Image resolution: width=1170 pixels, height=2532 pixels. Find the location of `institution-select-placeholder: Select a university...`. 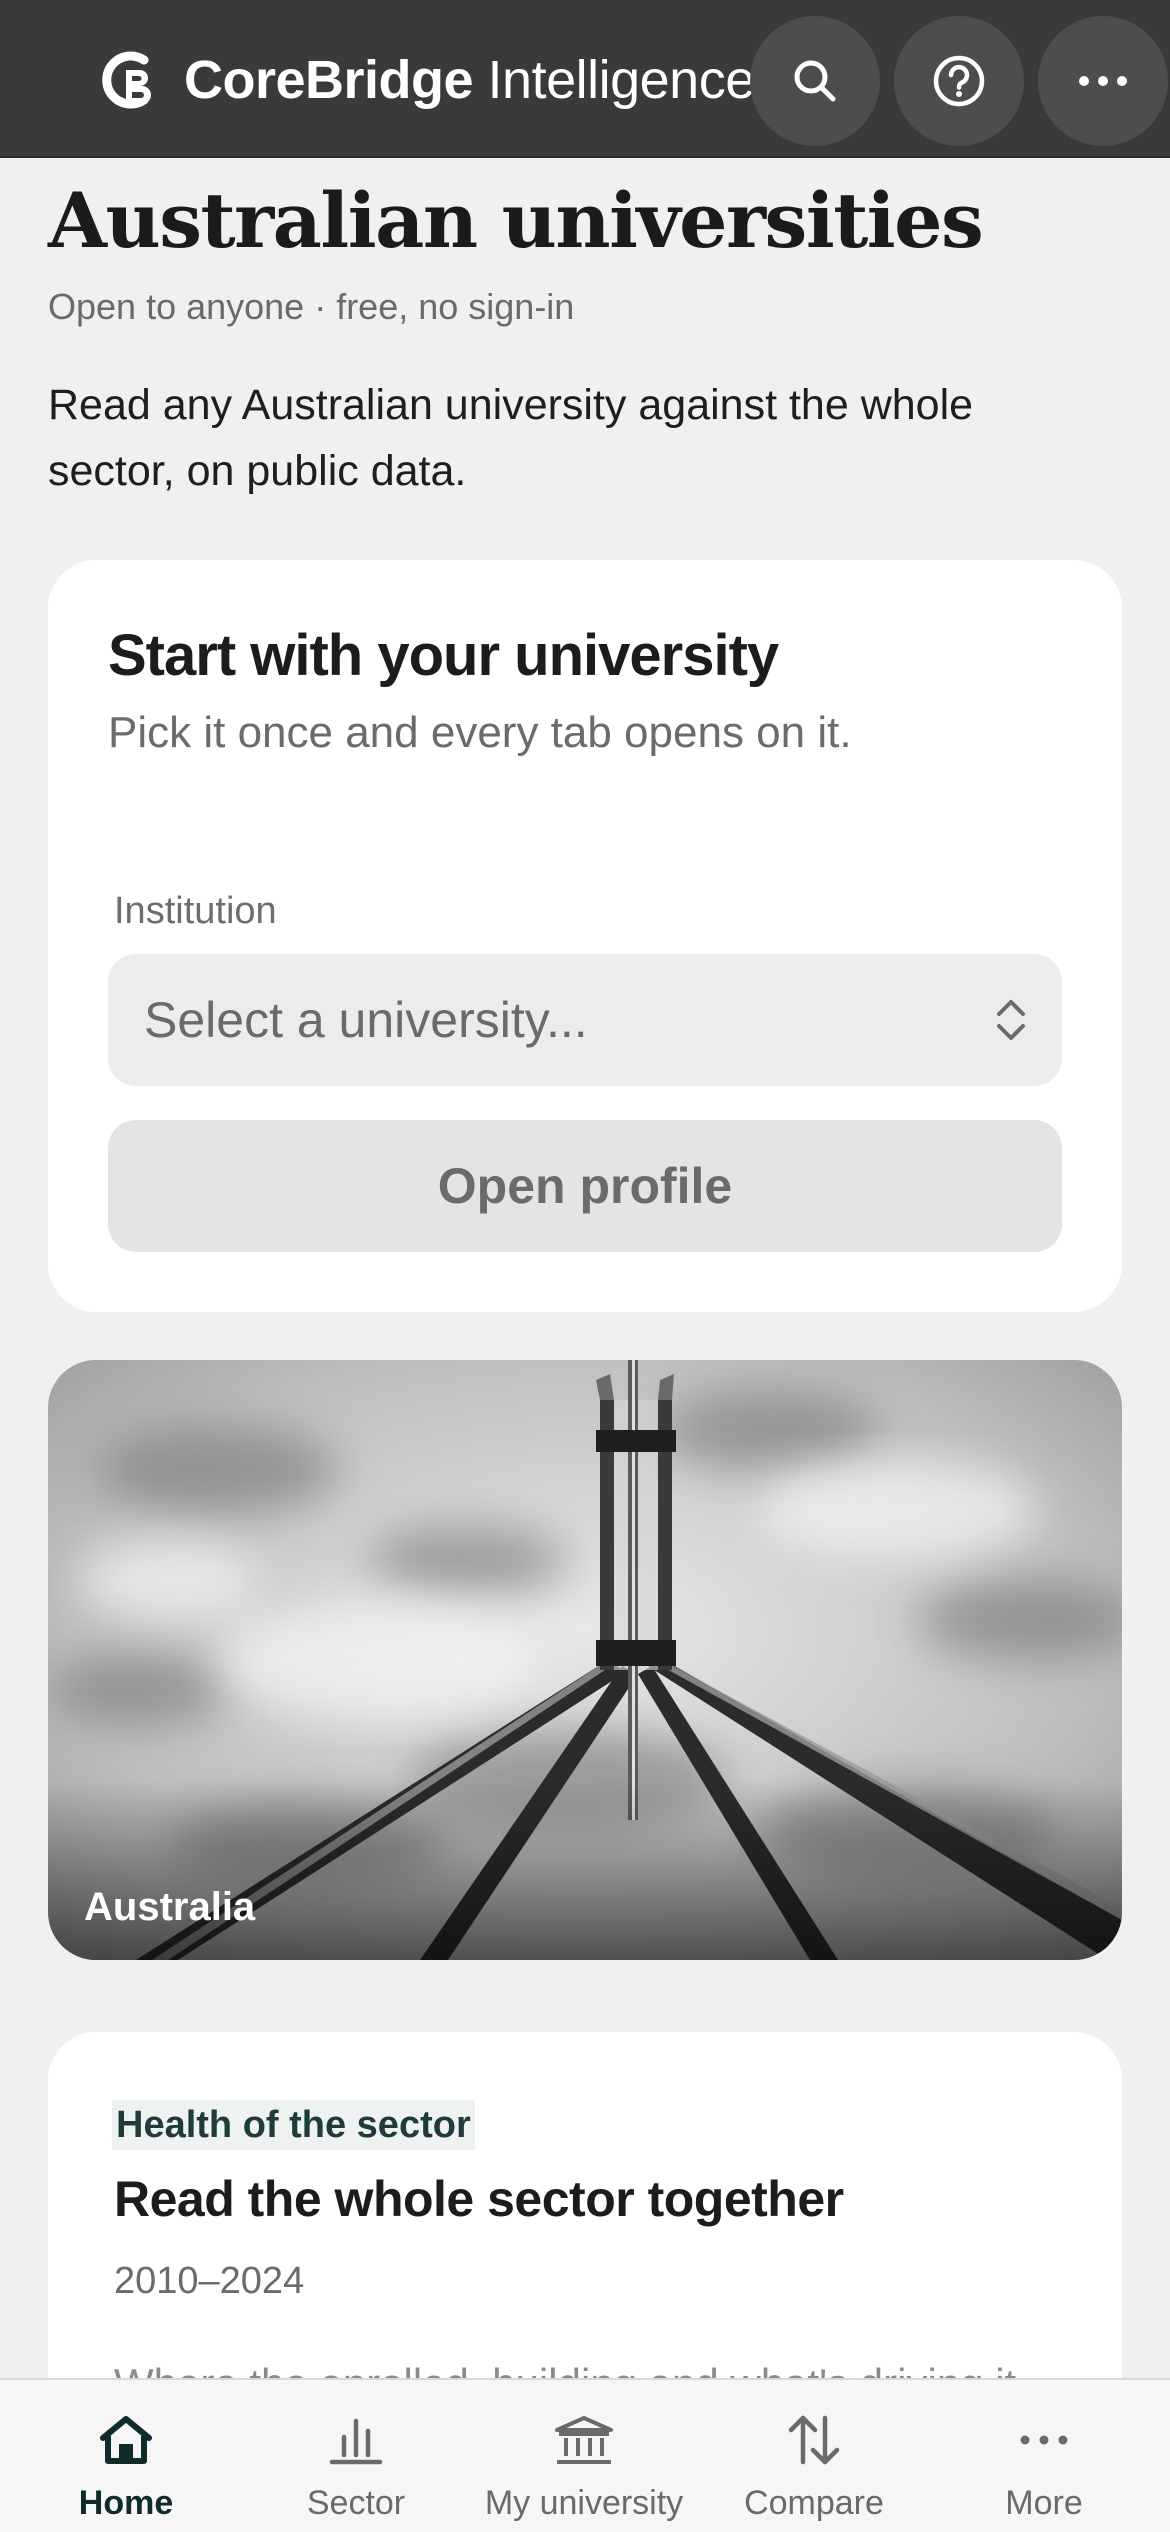

institution-select-placeholder: Select a university... is located at coordinates (366, 1020).